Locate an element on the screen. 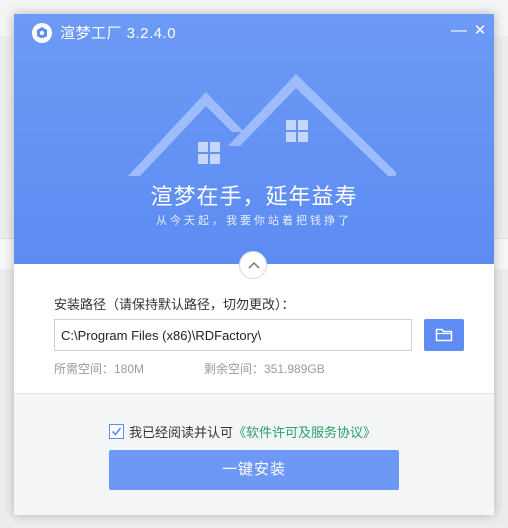 The image size is (508, 528). minimize-button: — is located at coordinates (459, 31).